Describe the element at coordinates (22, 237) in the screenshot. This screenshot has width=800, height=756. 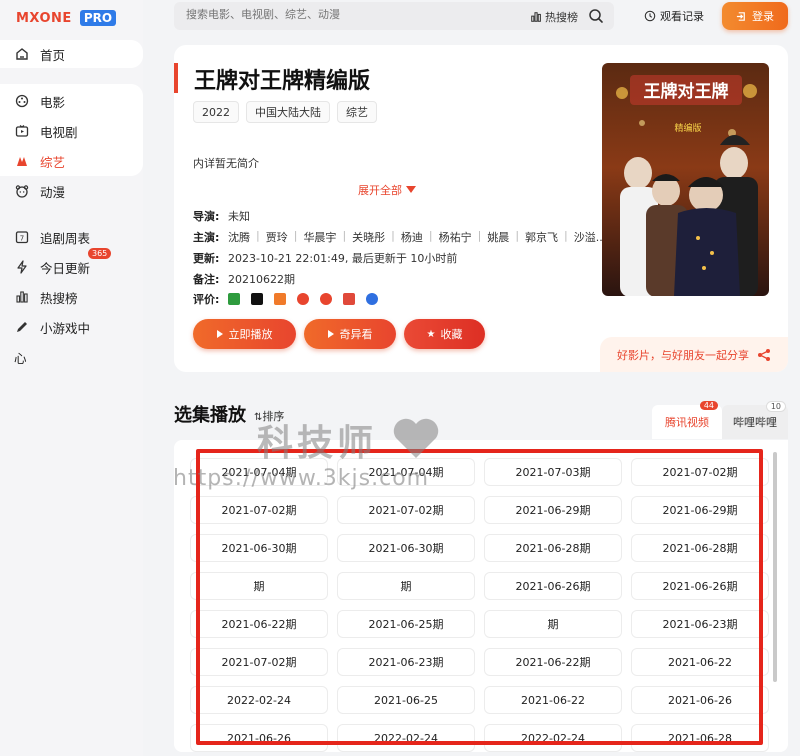
I see `calendar-icon: 7` at that location.